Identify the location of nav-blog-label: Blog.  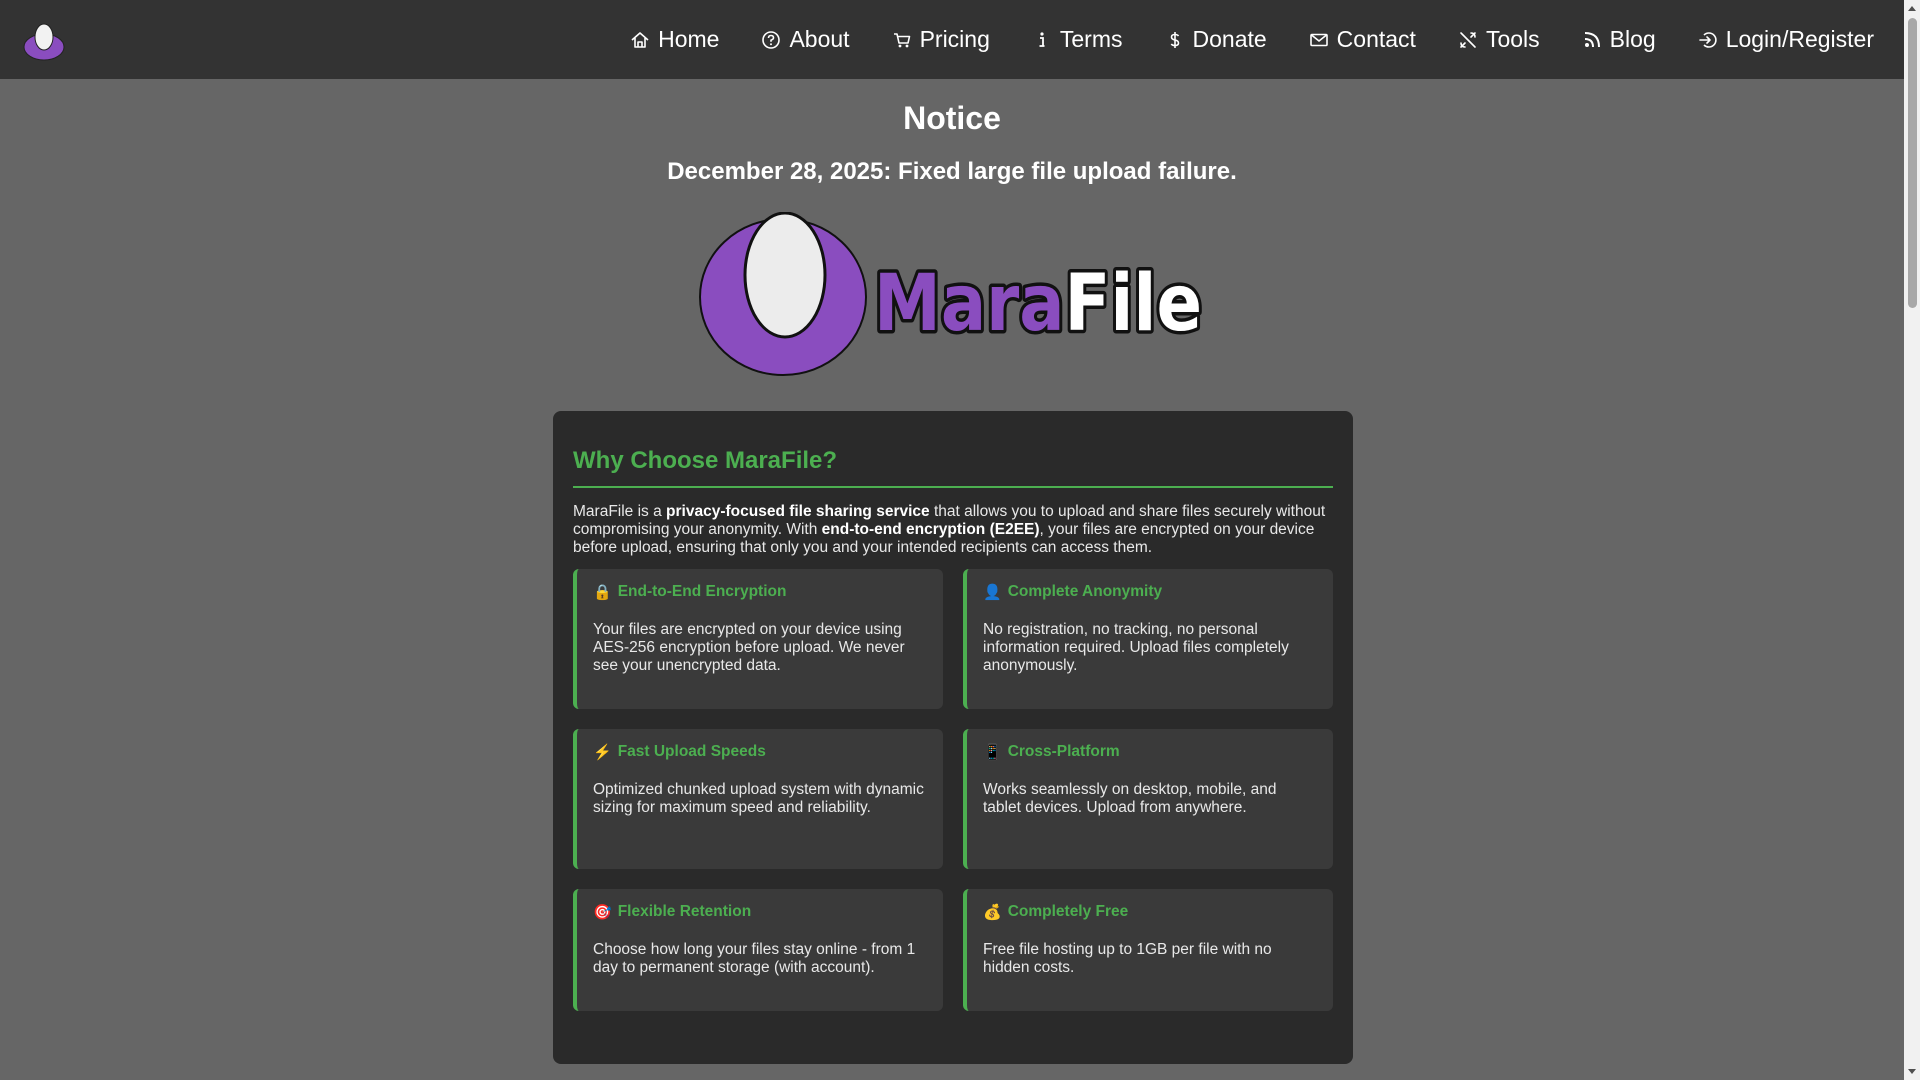
(1632, 39).